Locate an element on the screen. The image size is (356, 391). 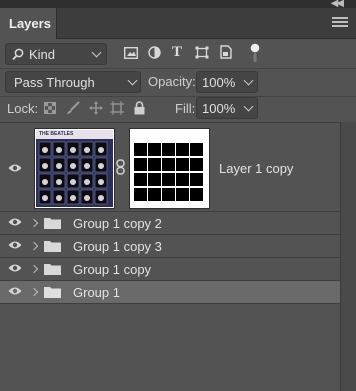
album-header-text: THE BEATLES is located at coordinates (74, 134).